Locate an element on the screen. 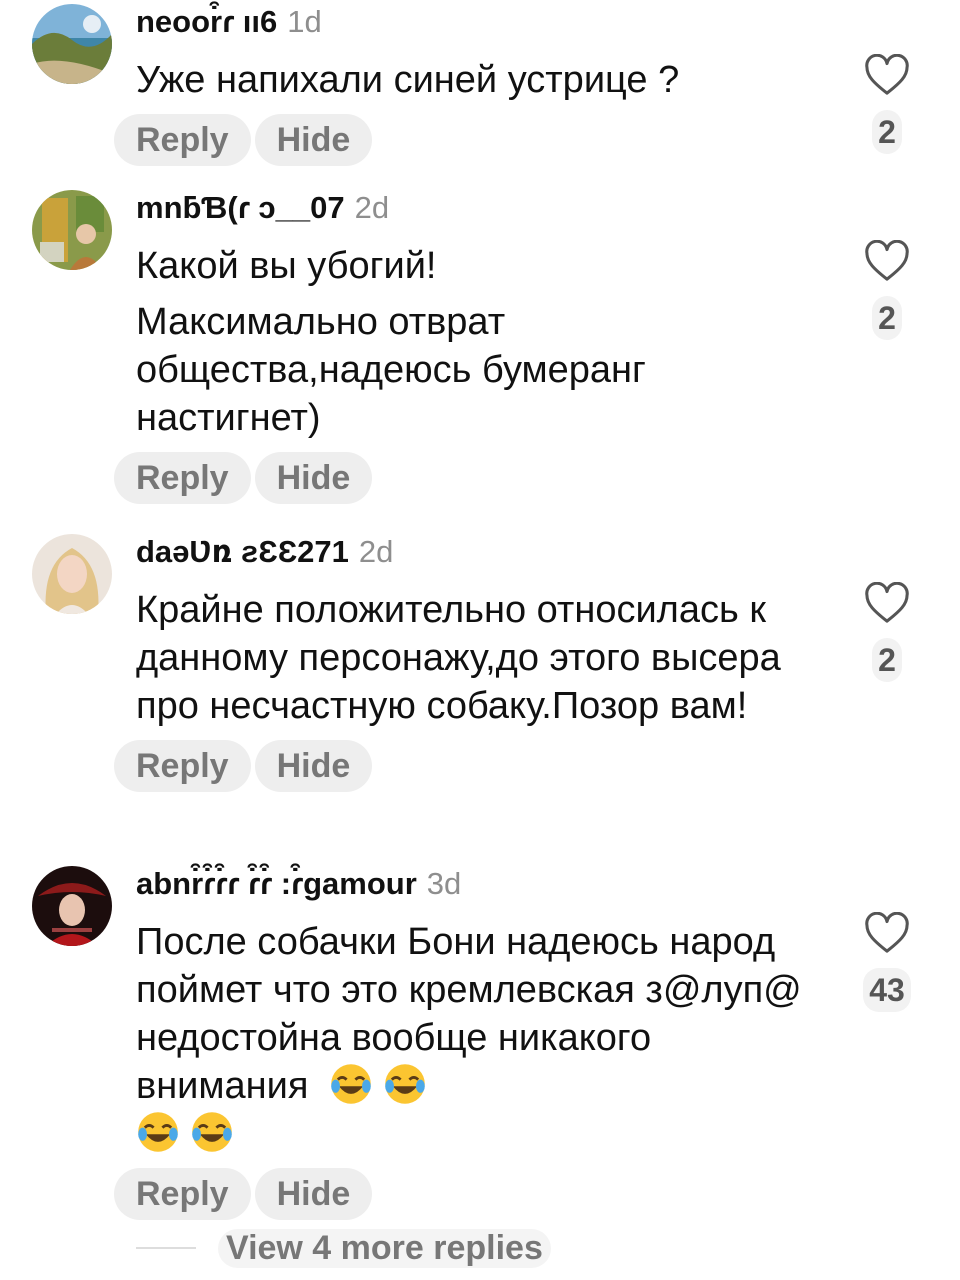 This screenshot has height=1280, width=960. comment-time: 1d is located at coordinates (304, 21).